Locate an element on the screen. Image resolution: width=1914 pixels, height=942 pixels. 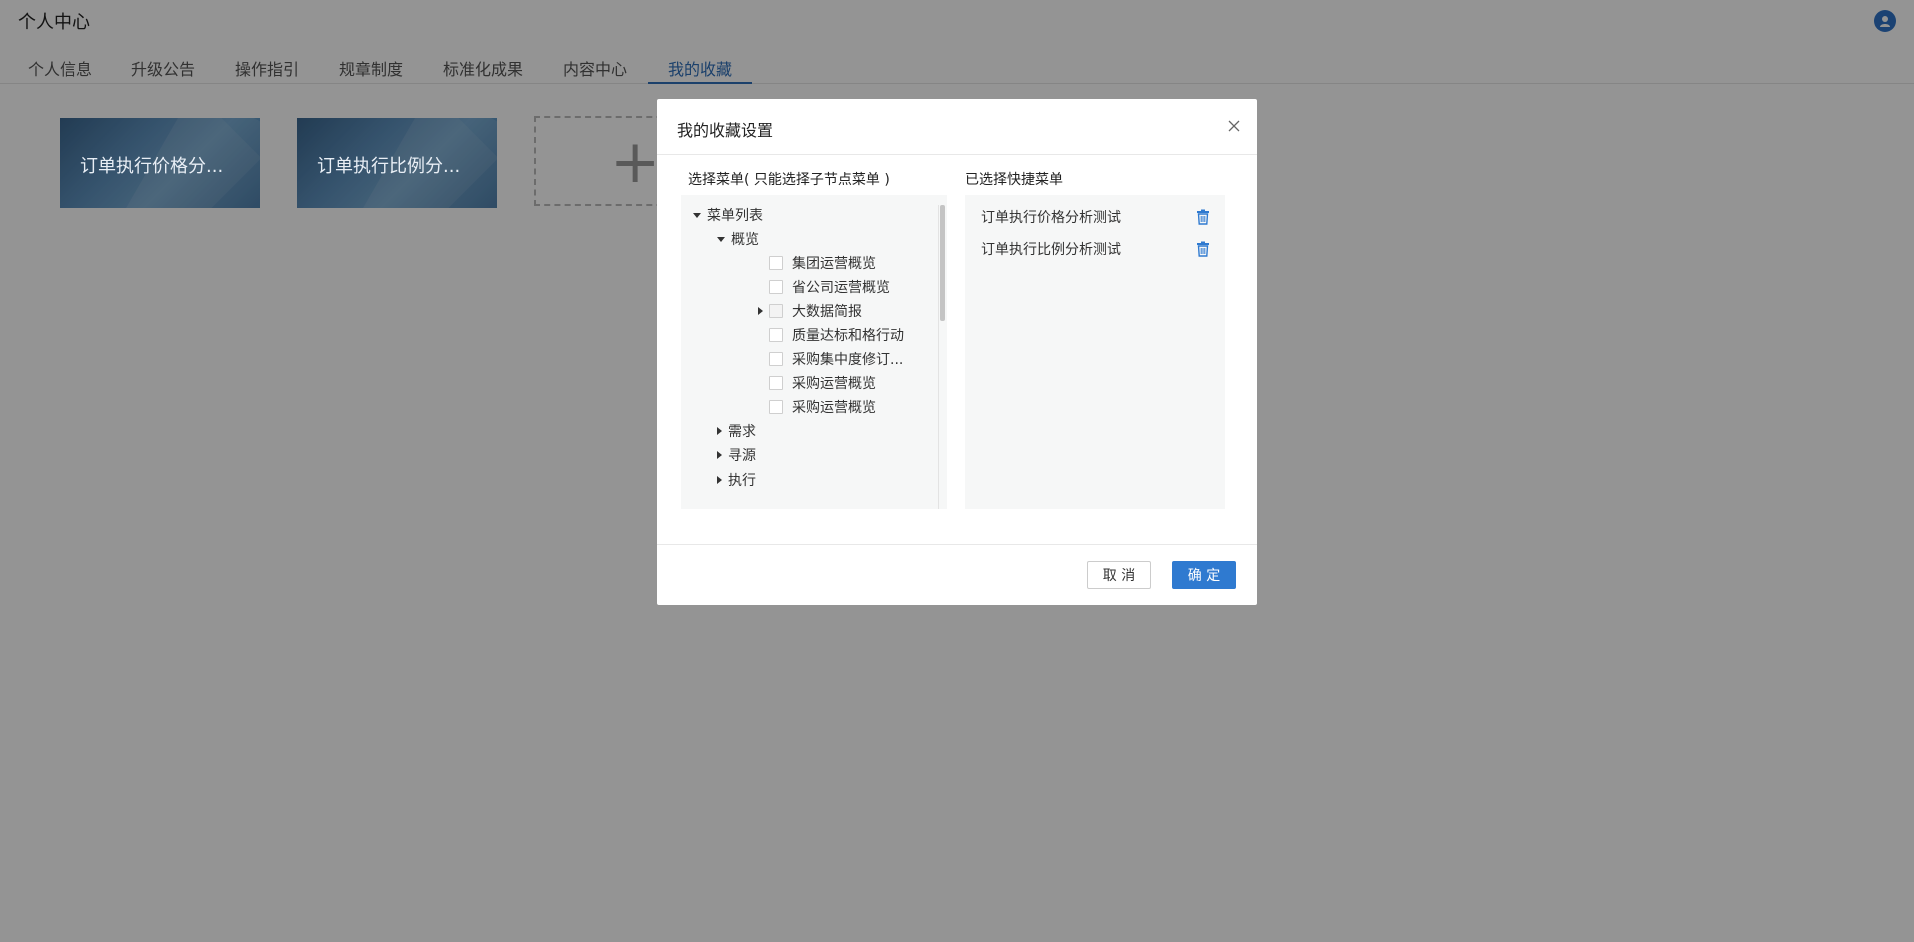
selected-item: 订单执行比例分析测试 is located at coordinates (1096, 249).